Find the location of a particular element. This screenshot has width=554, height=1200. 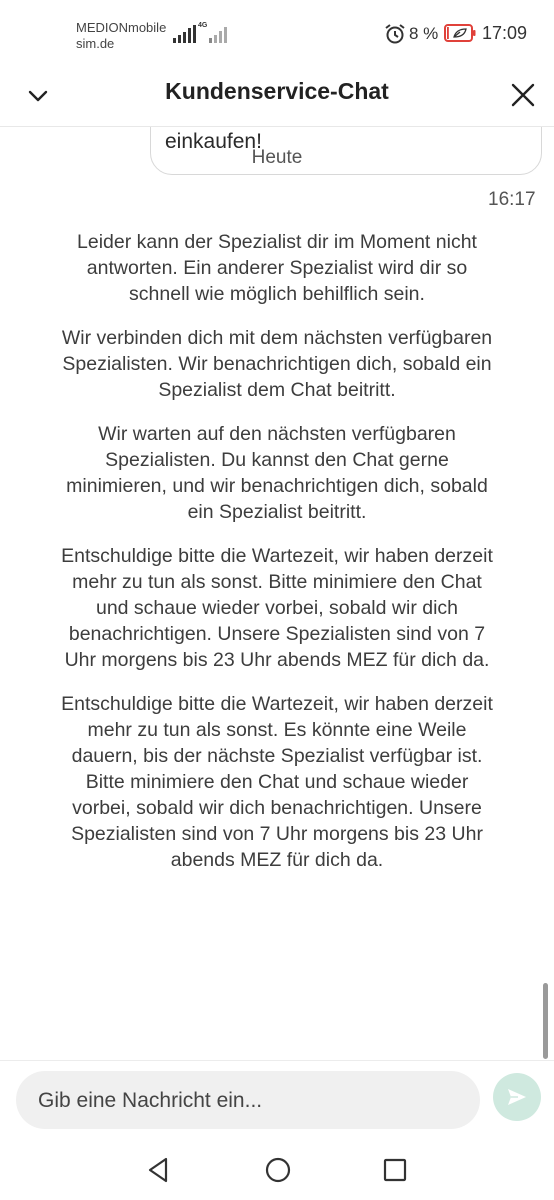

carrier-name: MEDIONmobile sim.de is located at coordinates (121, 35).